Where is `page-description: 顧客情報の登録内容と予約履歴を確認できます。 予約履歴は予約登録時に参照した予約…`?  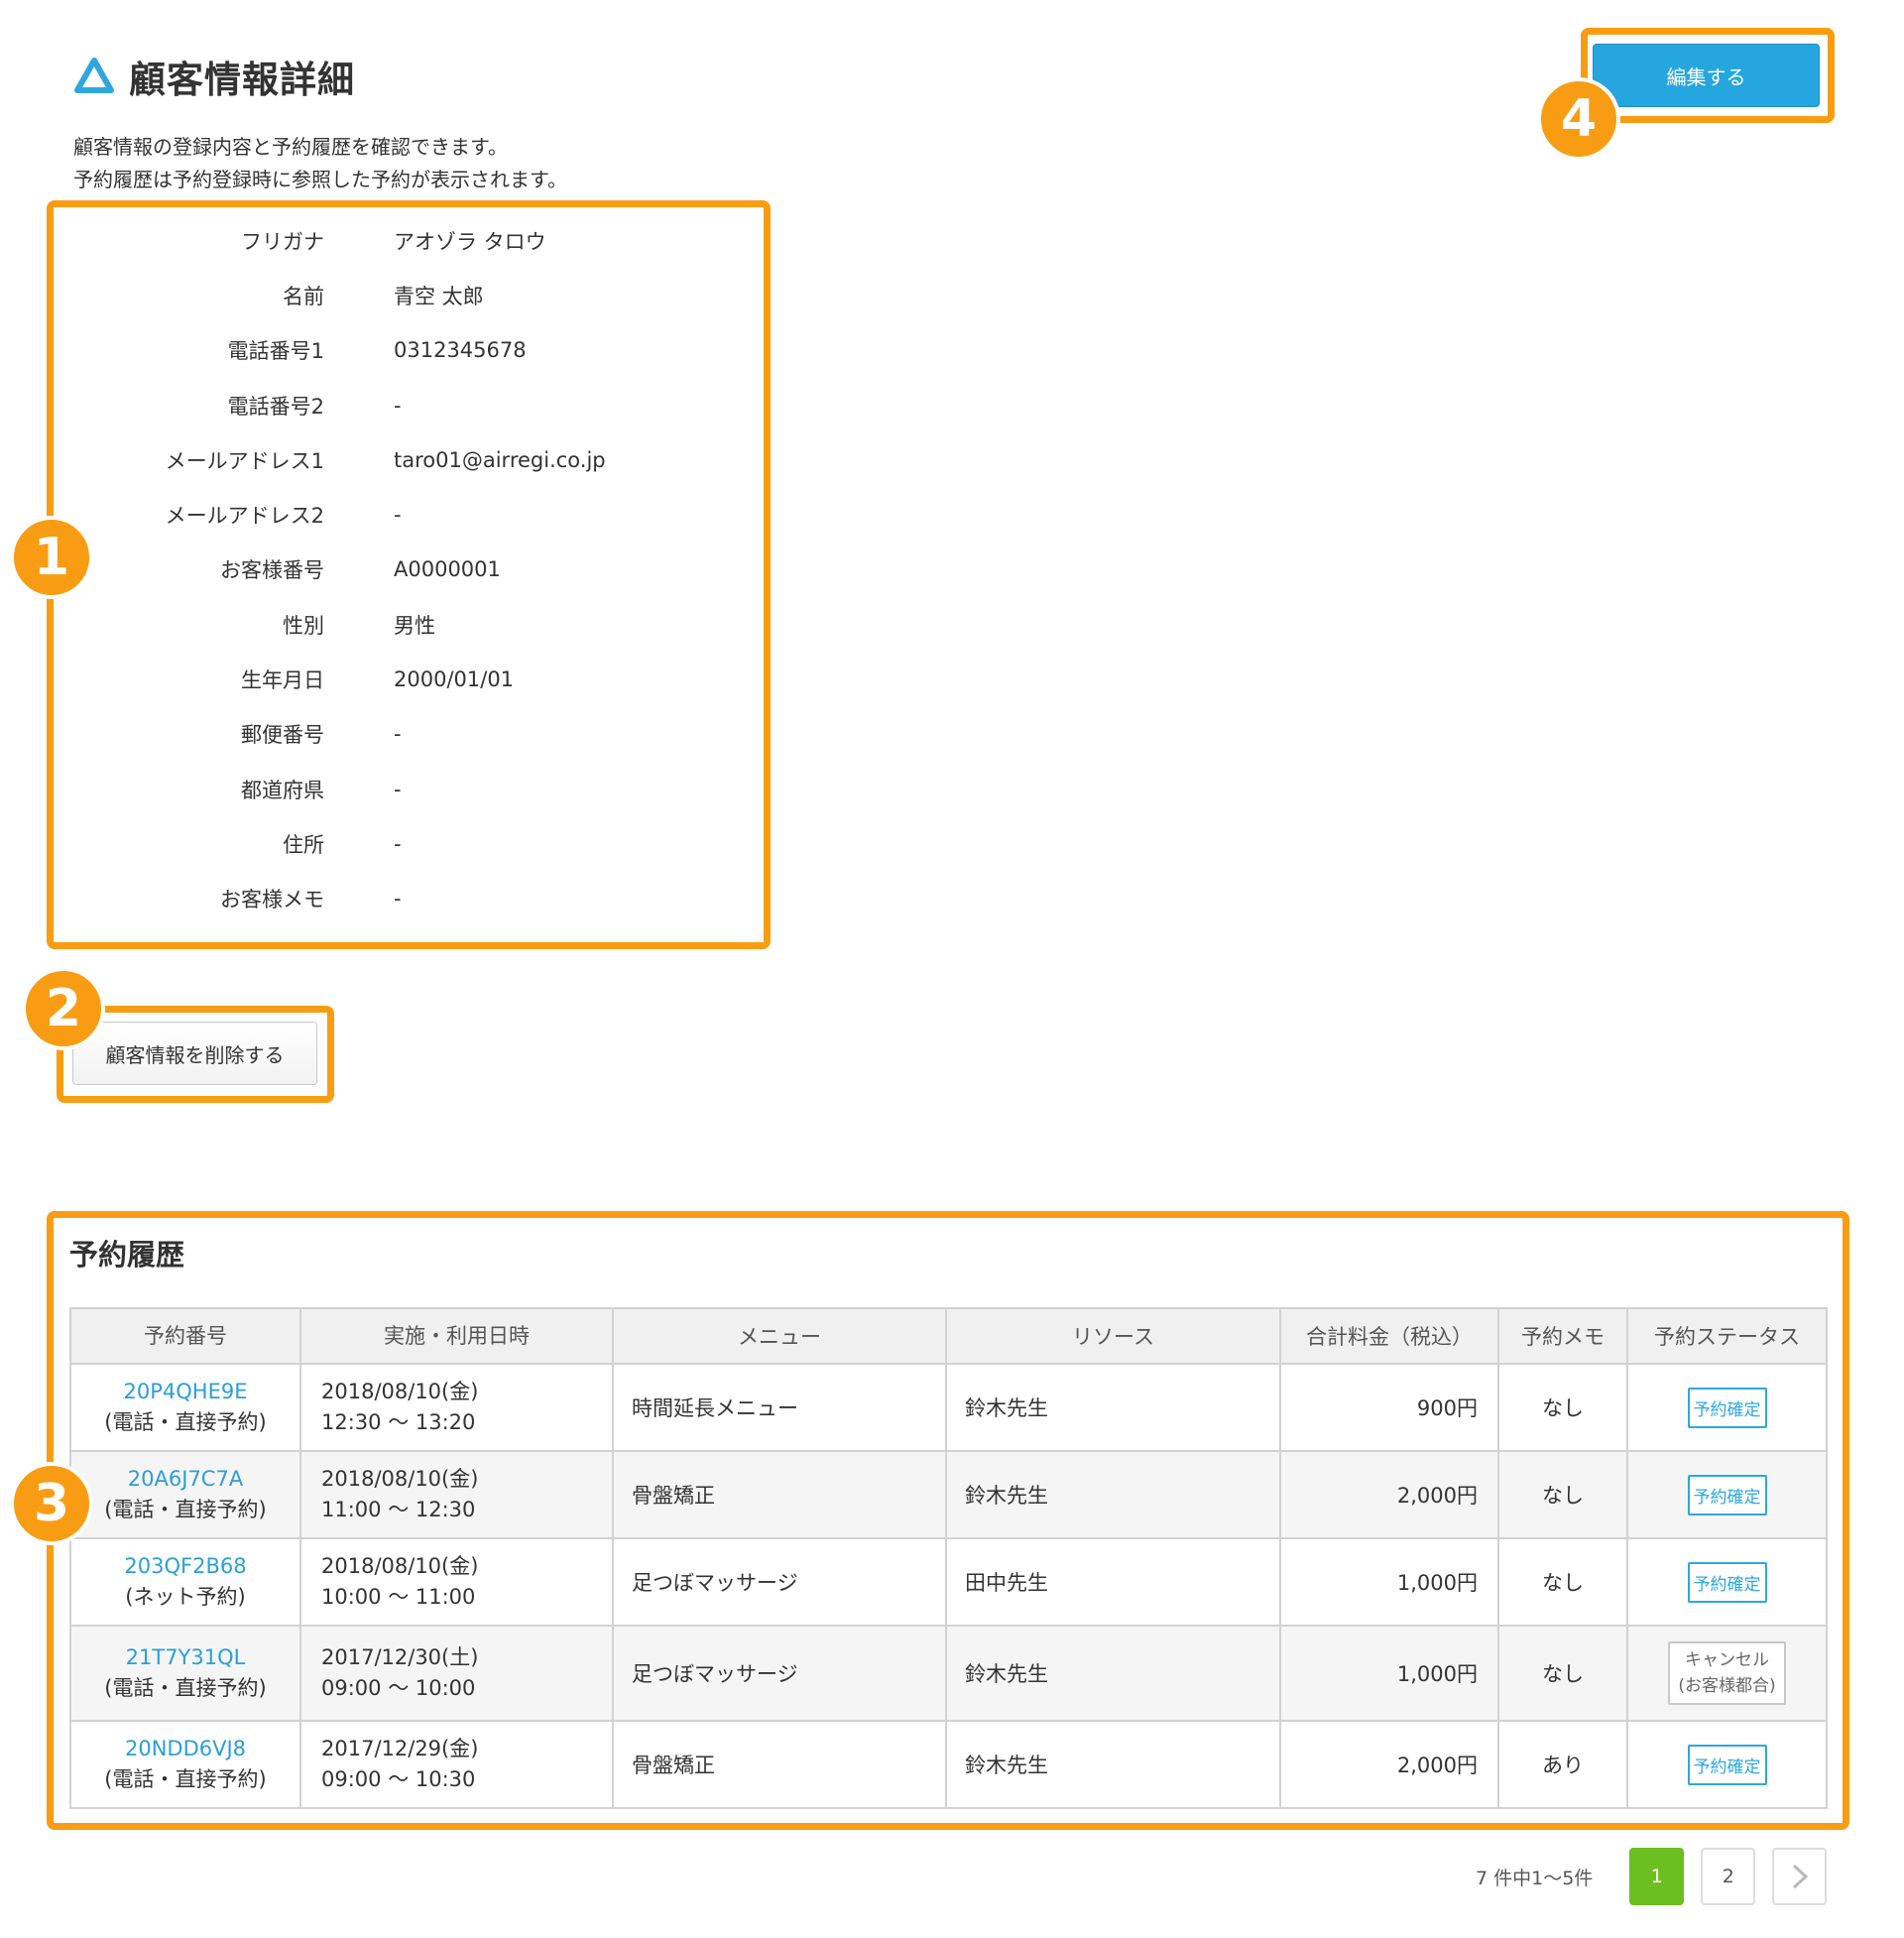
page-description: 顧客情報の登録内容と予約履歴を確認できます。 予約履歴は予約登録時に参照した予約… is located at coordinates (320, 163).